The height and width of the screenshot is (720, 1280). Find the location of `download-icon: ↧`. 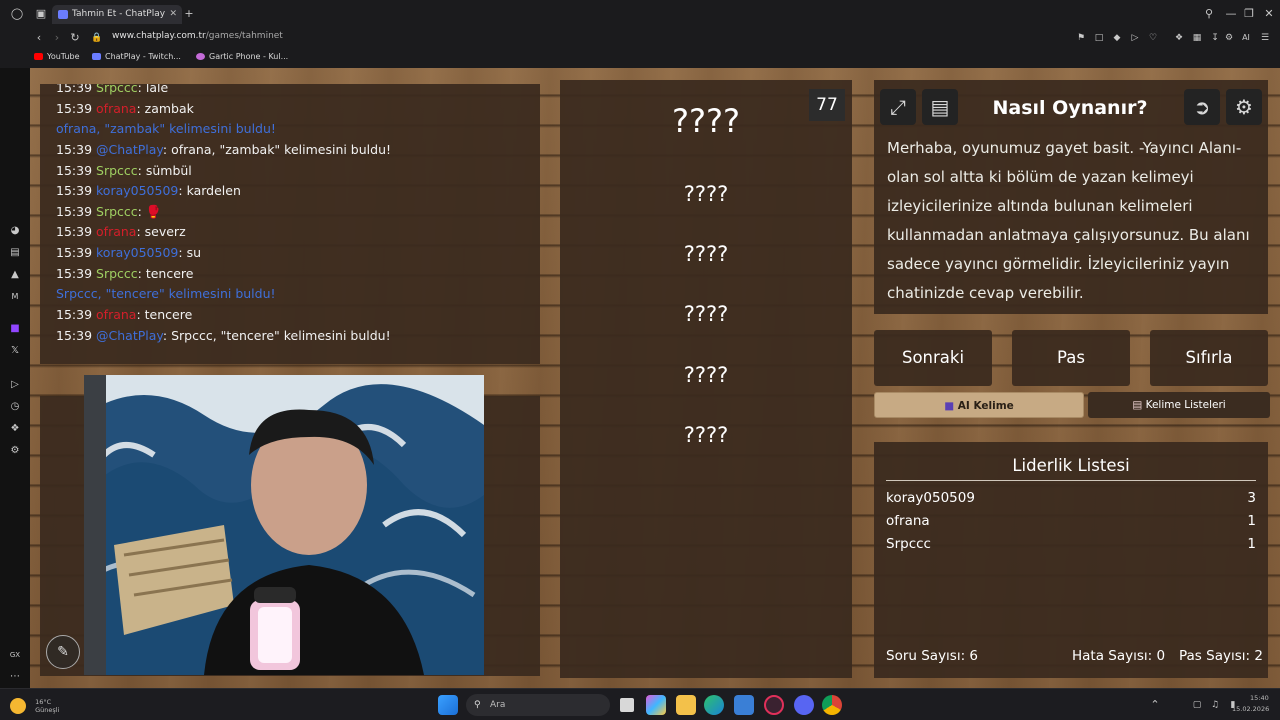

download-icon: ↧ is located at coordinates (1215, 38).